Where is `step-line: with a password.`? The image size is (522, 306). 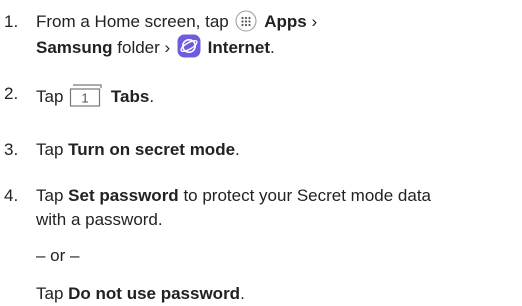
step-line: with a password. is located at coordinates (99, 219).